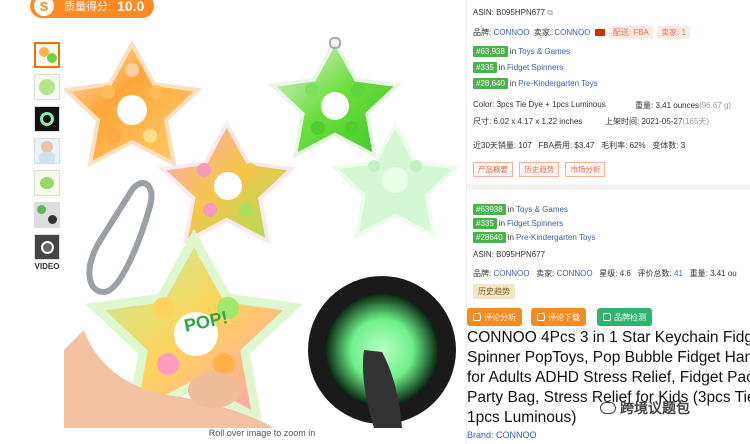 This screenshot has width=750, height=444. I want to click on review-download-button: 评论下载, so click(558, 317).